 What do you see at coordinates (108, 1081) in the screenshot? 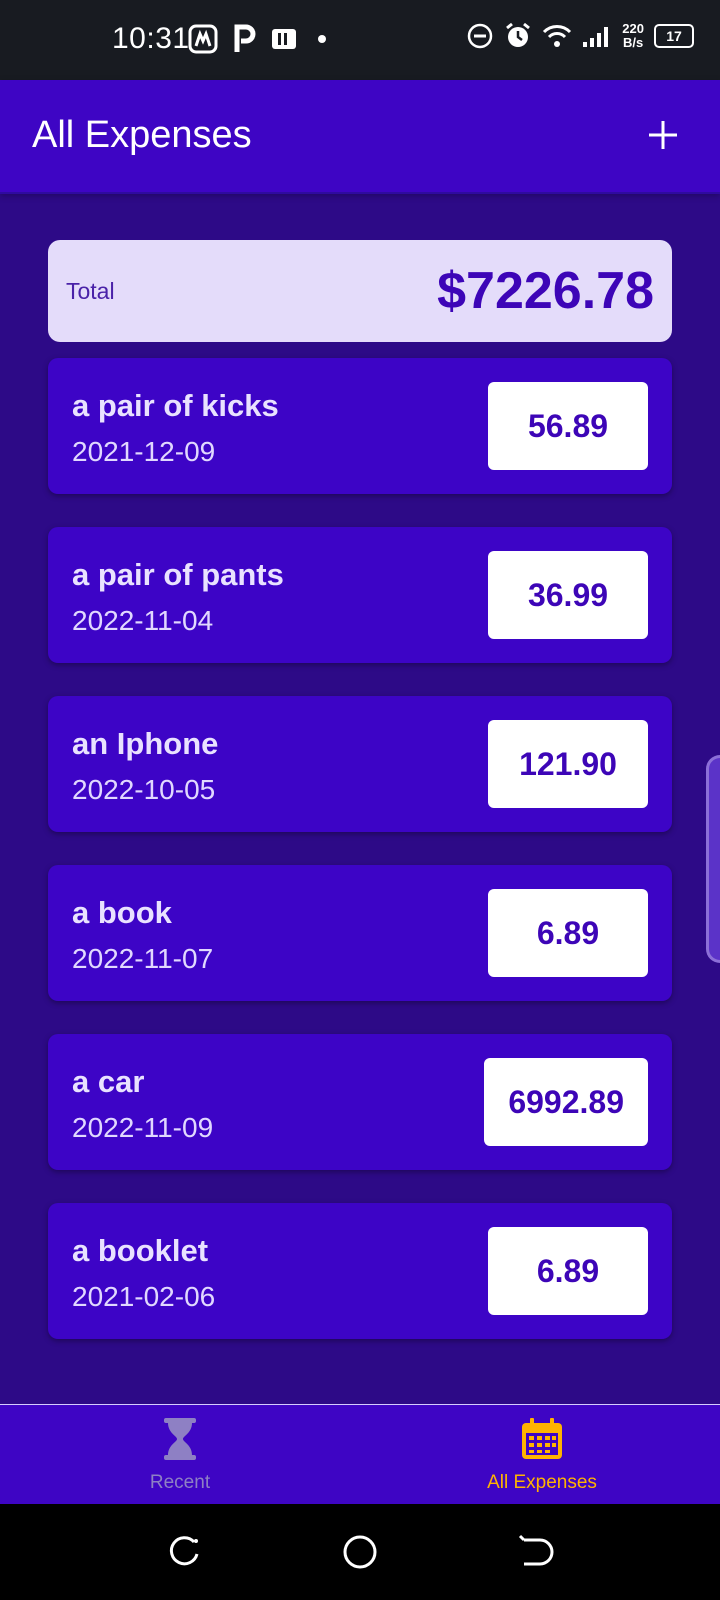
I see `expense-title: a car` at bounding box center [108, 1081].